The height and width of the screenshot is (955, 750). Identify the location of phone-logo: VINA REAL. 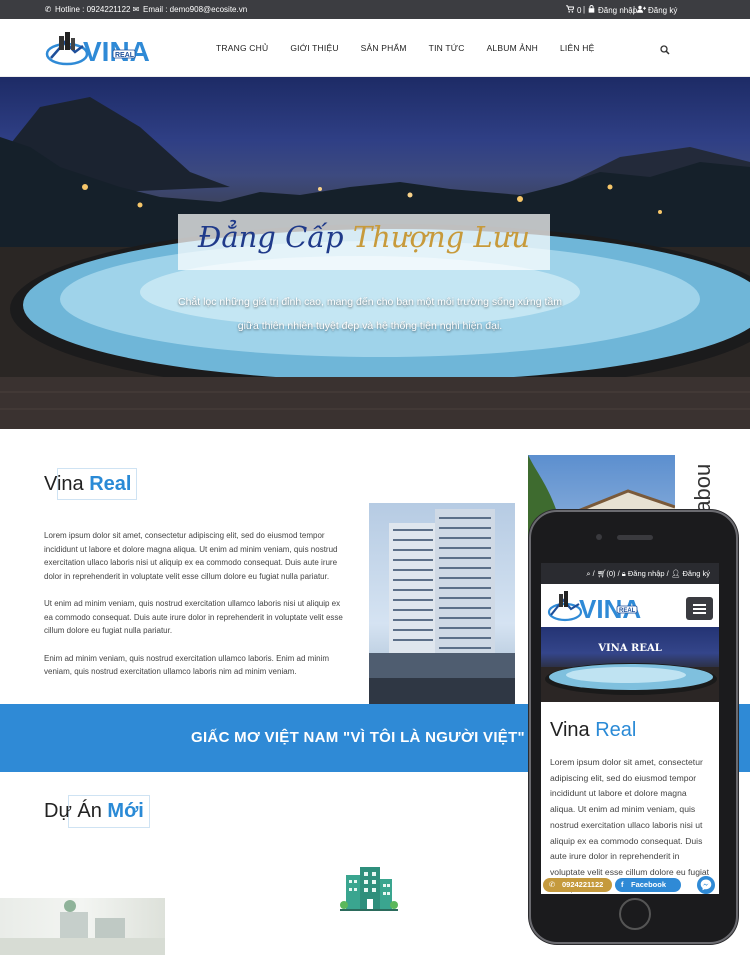
(609, 606).